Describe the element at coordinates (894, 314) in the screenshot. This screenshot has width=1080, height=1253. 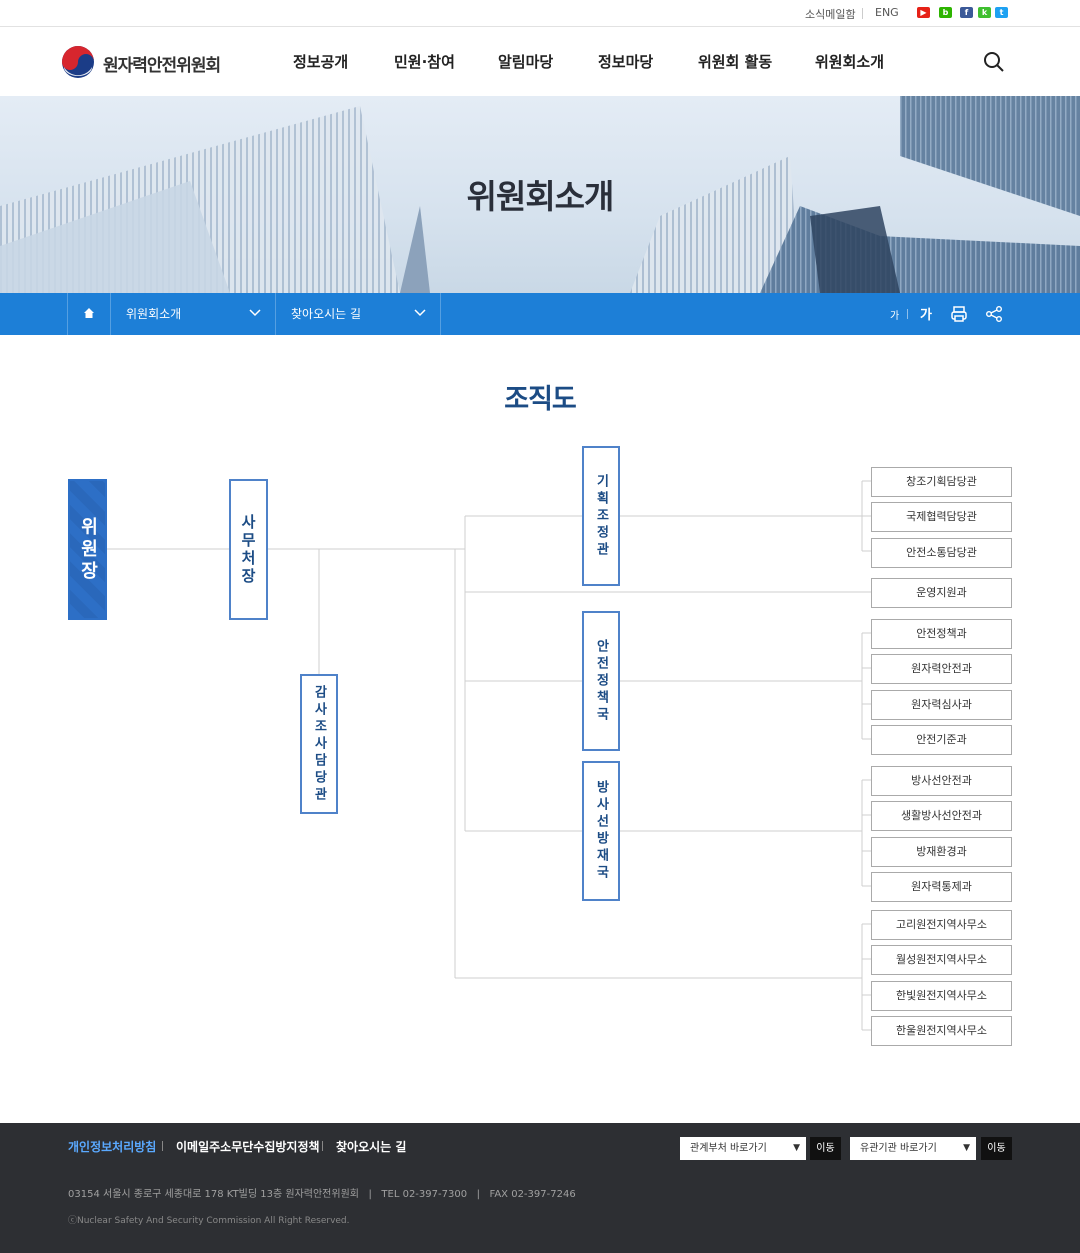
I see `font-decrease-button: 가` at that location.